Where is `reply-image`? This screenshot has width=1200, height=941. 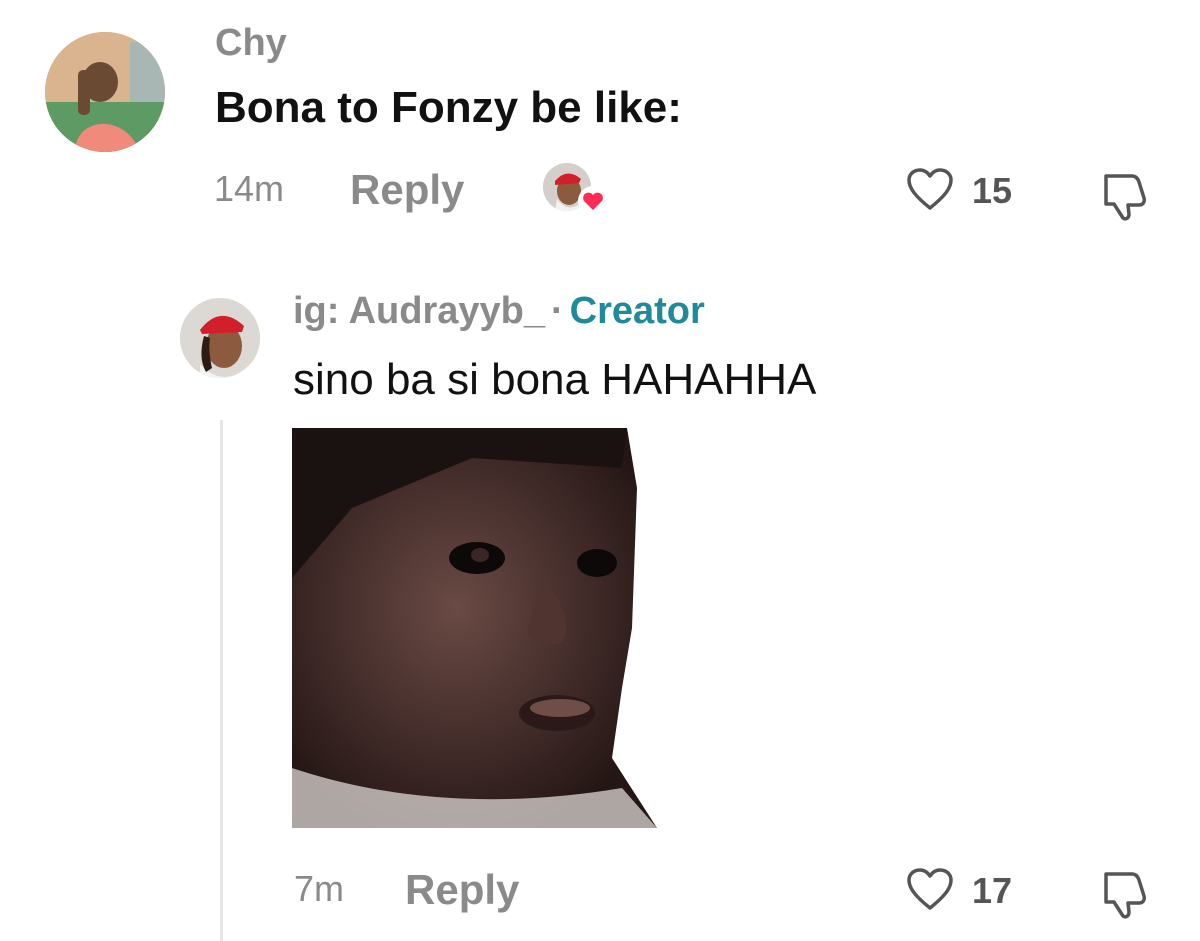
reply-image is located at coordinates (474, 628).